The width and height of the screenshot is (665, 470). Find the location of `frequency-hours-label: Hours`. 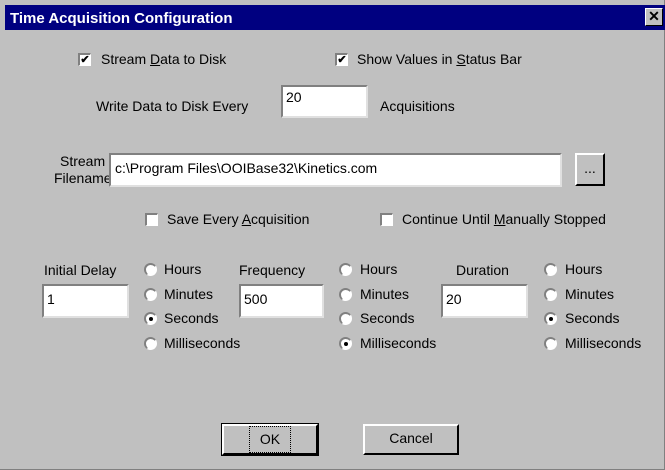

frequency-hours-label: Hours is located at coordinates (379, 269).